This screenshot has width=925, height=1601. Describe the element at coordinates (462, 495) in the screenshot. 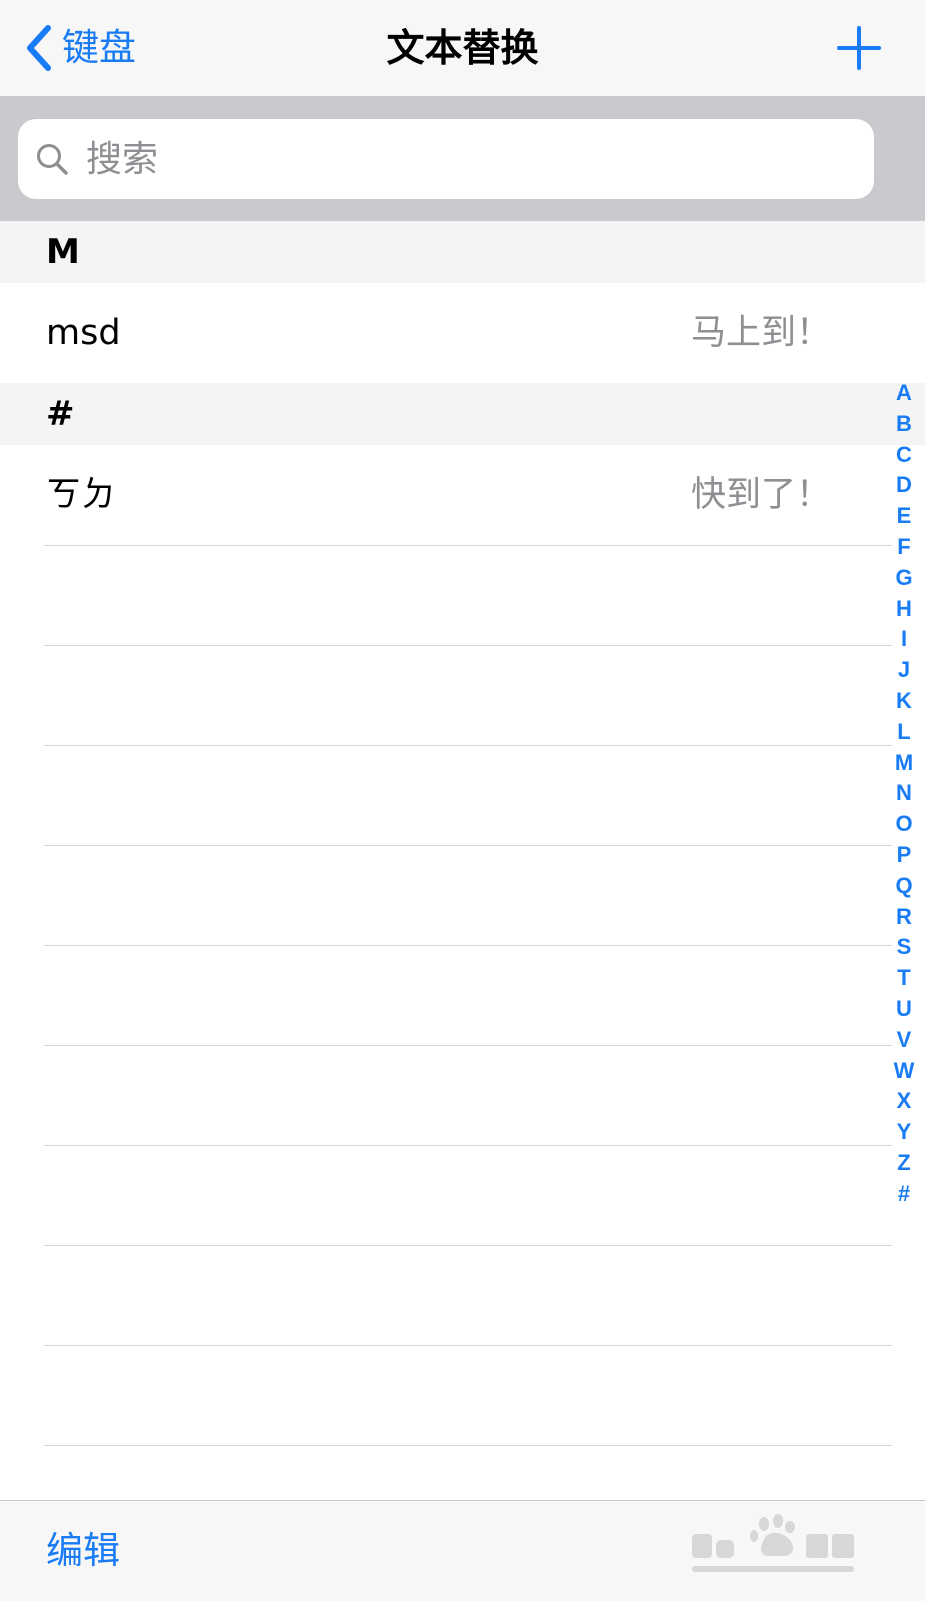

I see `list-item: ㄎㄉ 快到了！` at that location.